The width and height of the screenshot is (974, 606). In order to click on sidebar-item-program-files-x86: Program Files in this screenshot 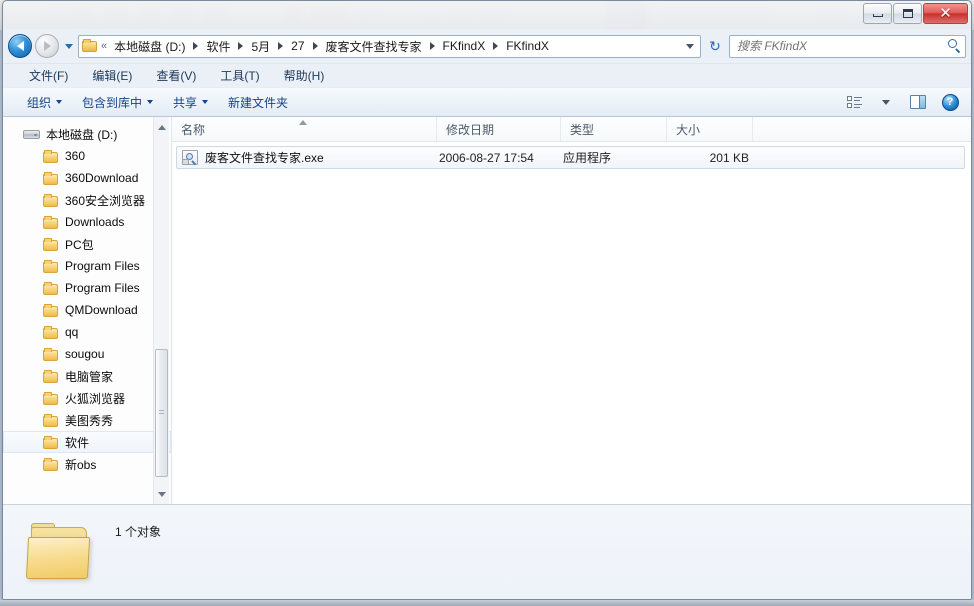, I will do `click(87, 288)`.